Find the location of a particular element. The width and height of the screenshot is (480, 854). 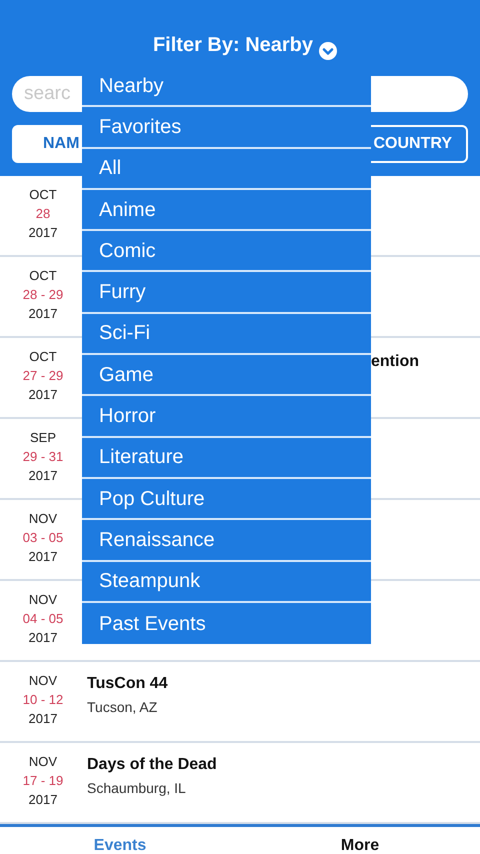

event-days: 03 - 05 is located at coordinates (43, 537).